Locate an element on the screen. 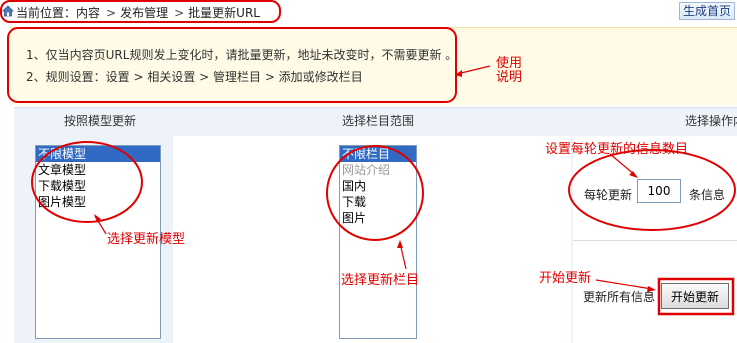 The image size is (737, 343). divider is located at coordinates (655, 240).